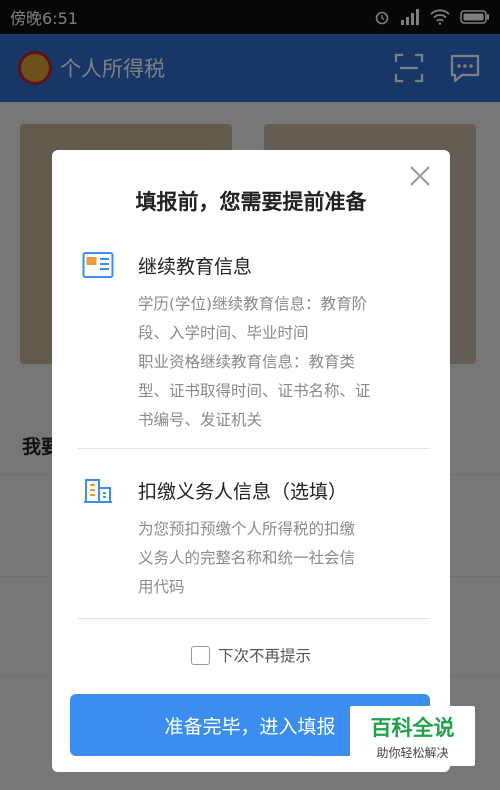 The width and height of the screenshot is (500, 790). Describe the element at coordinates (161, 587) in the screenshot. I see `description-line: 用代码` at that location.